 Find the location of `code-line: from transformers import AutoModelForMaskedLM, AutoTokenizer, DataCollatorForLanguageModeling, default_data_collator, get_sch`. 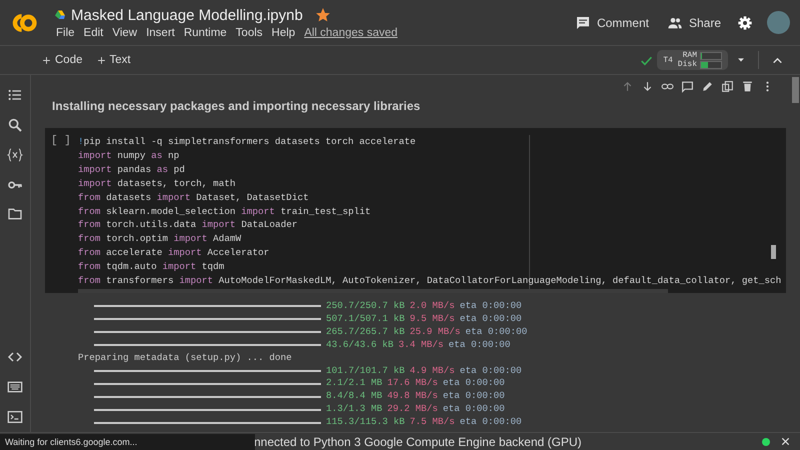

code-line: from transformers import AutoModelForMaskedLM, AutoTokenizer, DataCollatorForLanguageModeling, default_data_collator, get_sch is located at coordinates (430, 281).